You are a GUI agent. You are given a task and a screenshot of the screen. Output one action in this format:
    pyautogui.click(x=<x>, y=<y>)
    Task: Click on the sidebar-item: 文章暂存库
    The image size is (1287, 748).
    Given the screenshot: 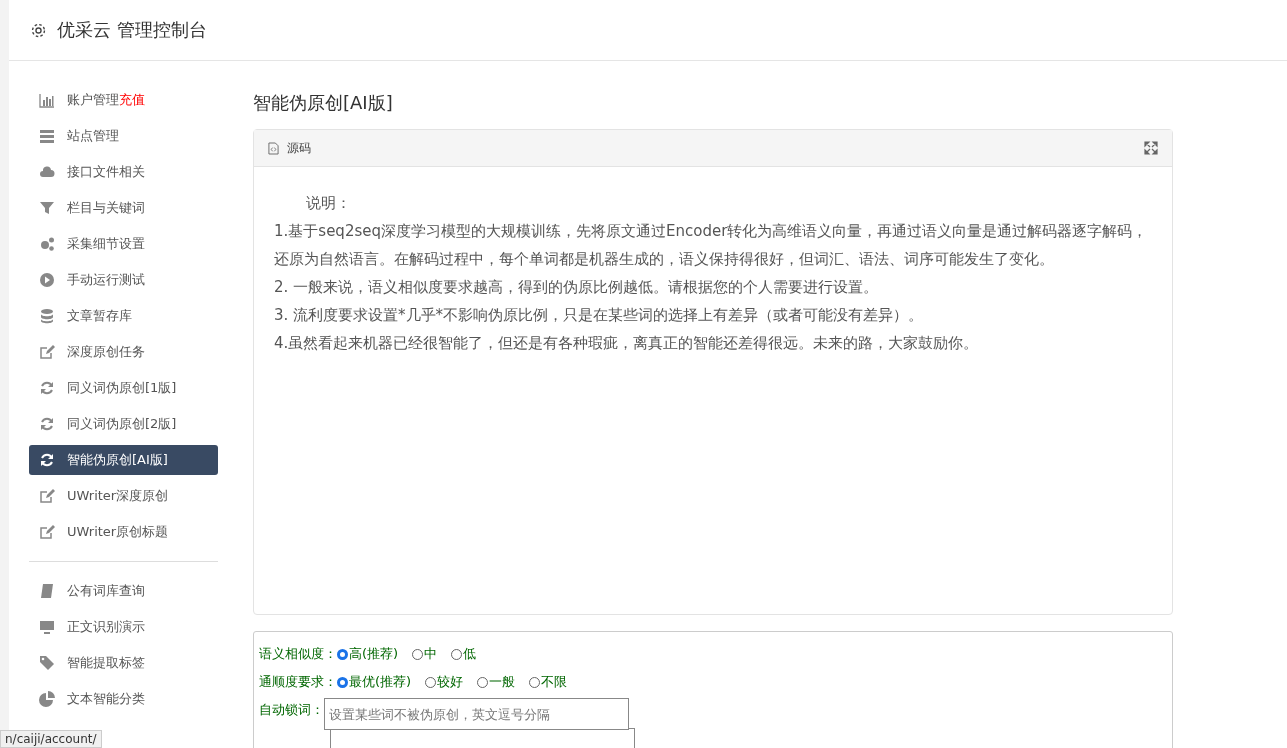 What is the action you would take?
    pyautogui.click(x=123, y=316)
    